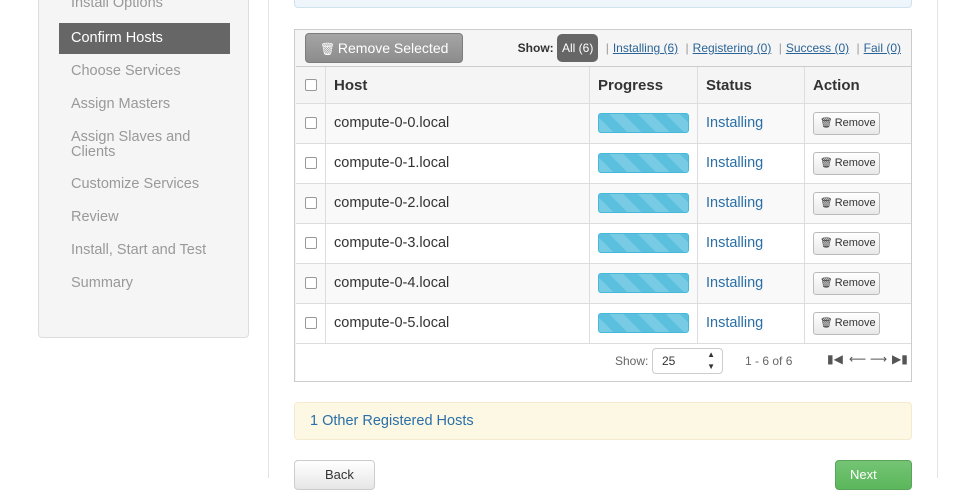 The image size is (974, 490). What do you see at coordinates (457, 283) in the screenshot?
I see `host-name: compute-0-4.local` at bounding box center [457, 283].